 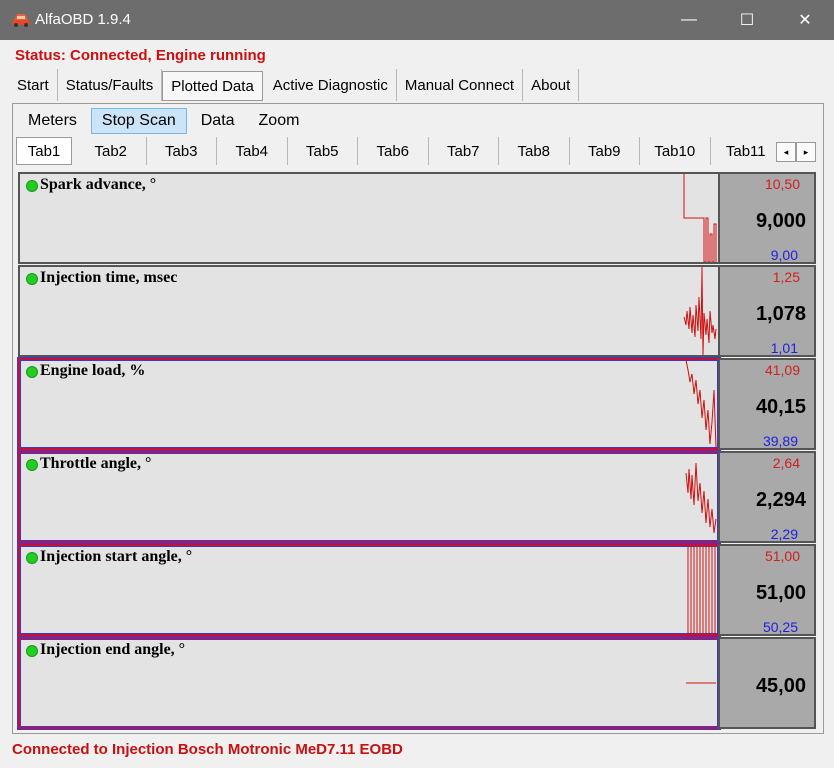 I want to click on plot-value-box: 10,50 9,000 9,00, so click(x=767, y=218).